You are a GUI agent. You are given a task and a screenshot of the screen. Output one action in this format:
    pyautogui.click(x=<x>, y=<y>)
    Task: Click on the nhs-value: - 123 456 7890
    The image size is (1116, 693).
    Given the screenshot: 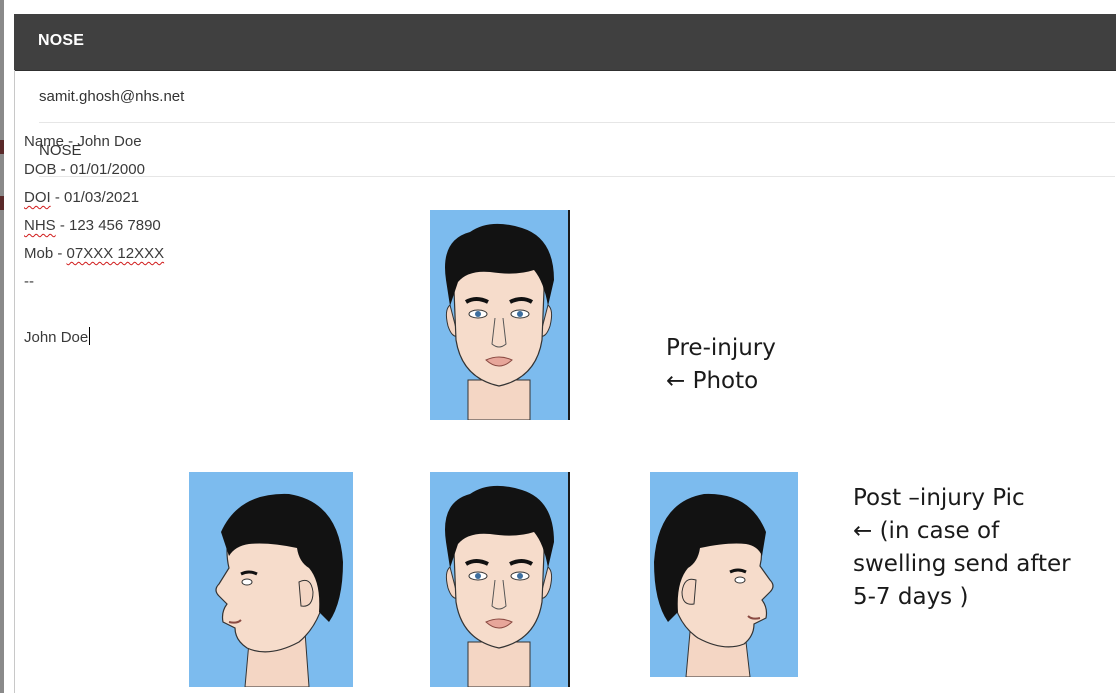 What is the action you would take?
    pyautogui.click(x=108, y=225)
    